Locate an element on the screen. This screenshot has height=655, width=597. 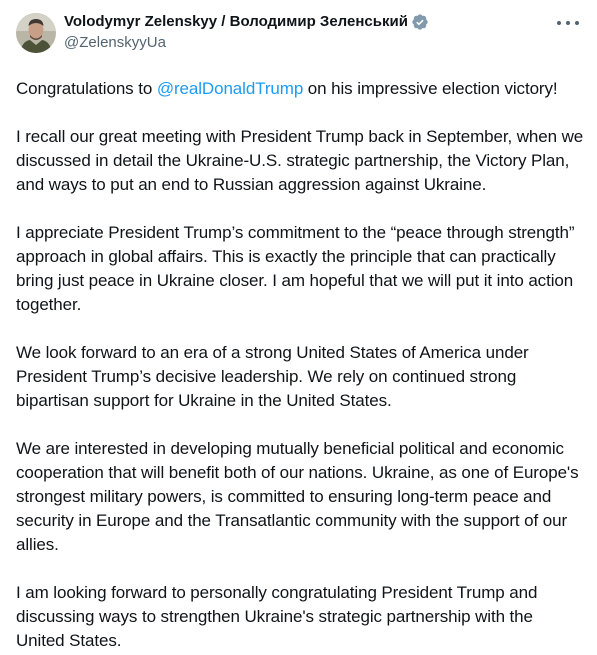
p1-text-after: on his impressive election victory! is located at coordinates (430, 88).